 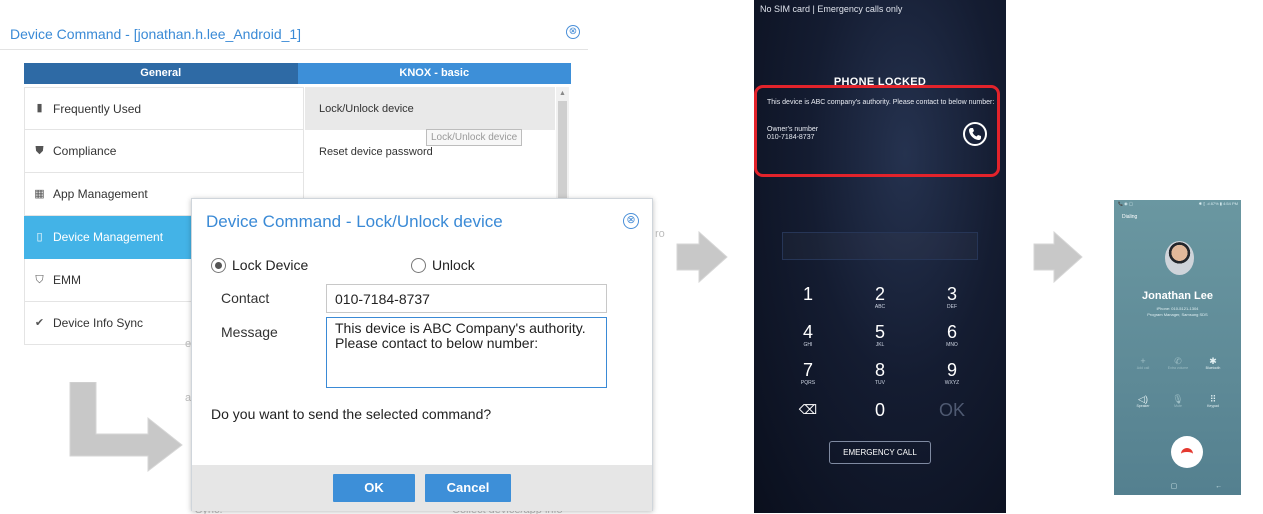 I want to click on status-icons-left: 📞 ◉ ◯, so click(x=1126, y=203).